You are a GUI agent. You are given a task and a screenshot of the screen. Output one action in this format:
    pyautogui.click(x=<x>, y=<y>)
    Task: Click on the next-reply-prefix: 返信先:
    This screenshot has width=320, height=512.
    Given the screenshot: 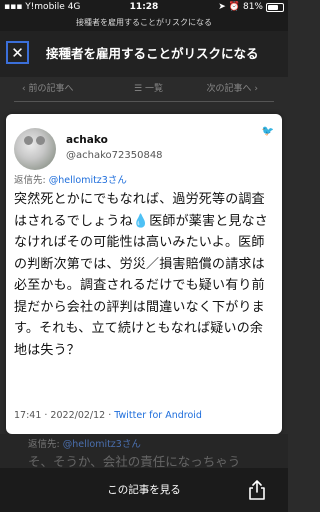 What is the action you would take?
    pyautogui.click(x=45, y=444)
    